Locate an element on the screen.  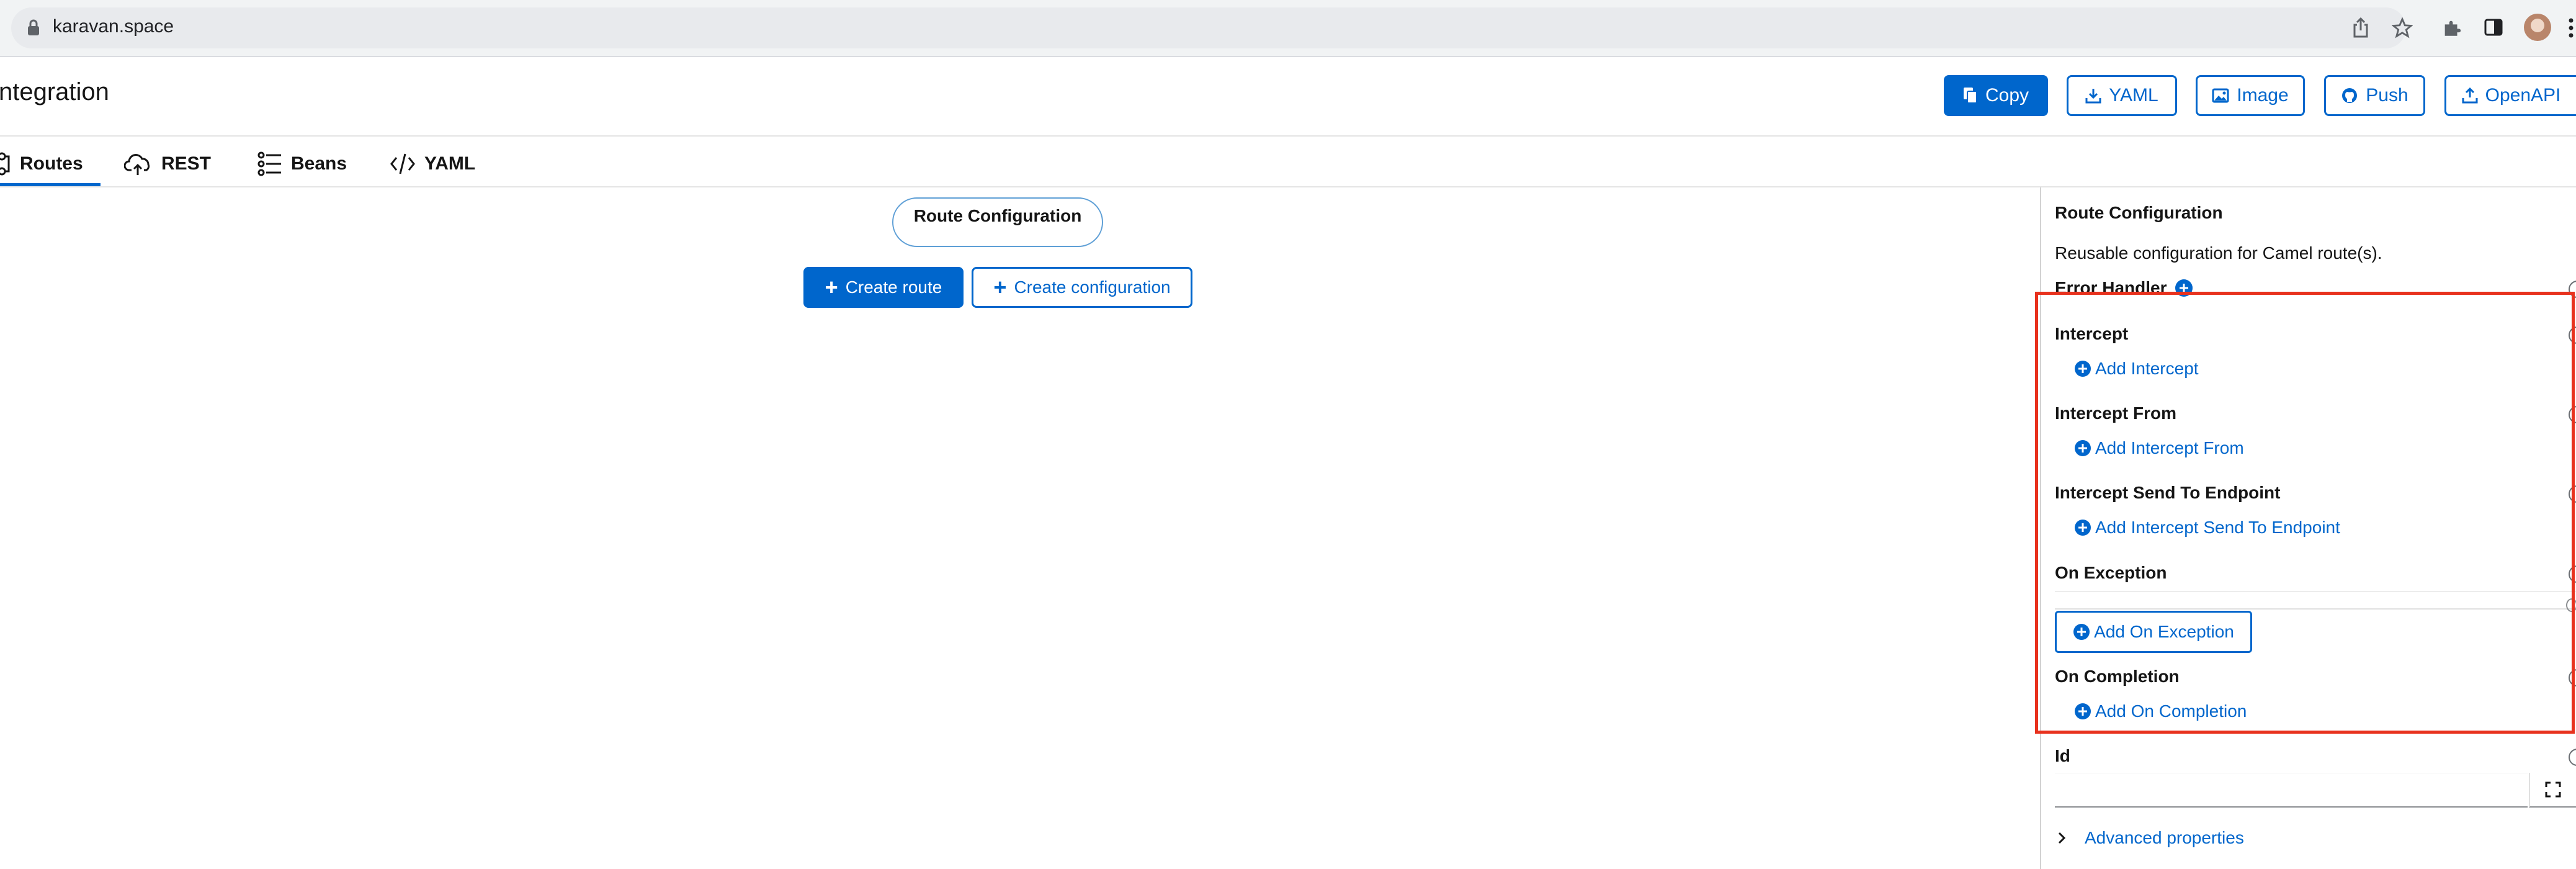
tab-yaml-label: YAML is located at coordinates (450, 163).